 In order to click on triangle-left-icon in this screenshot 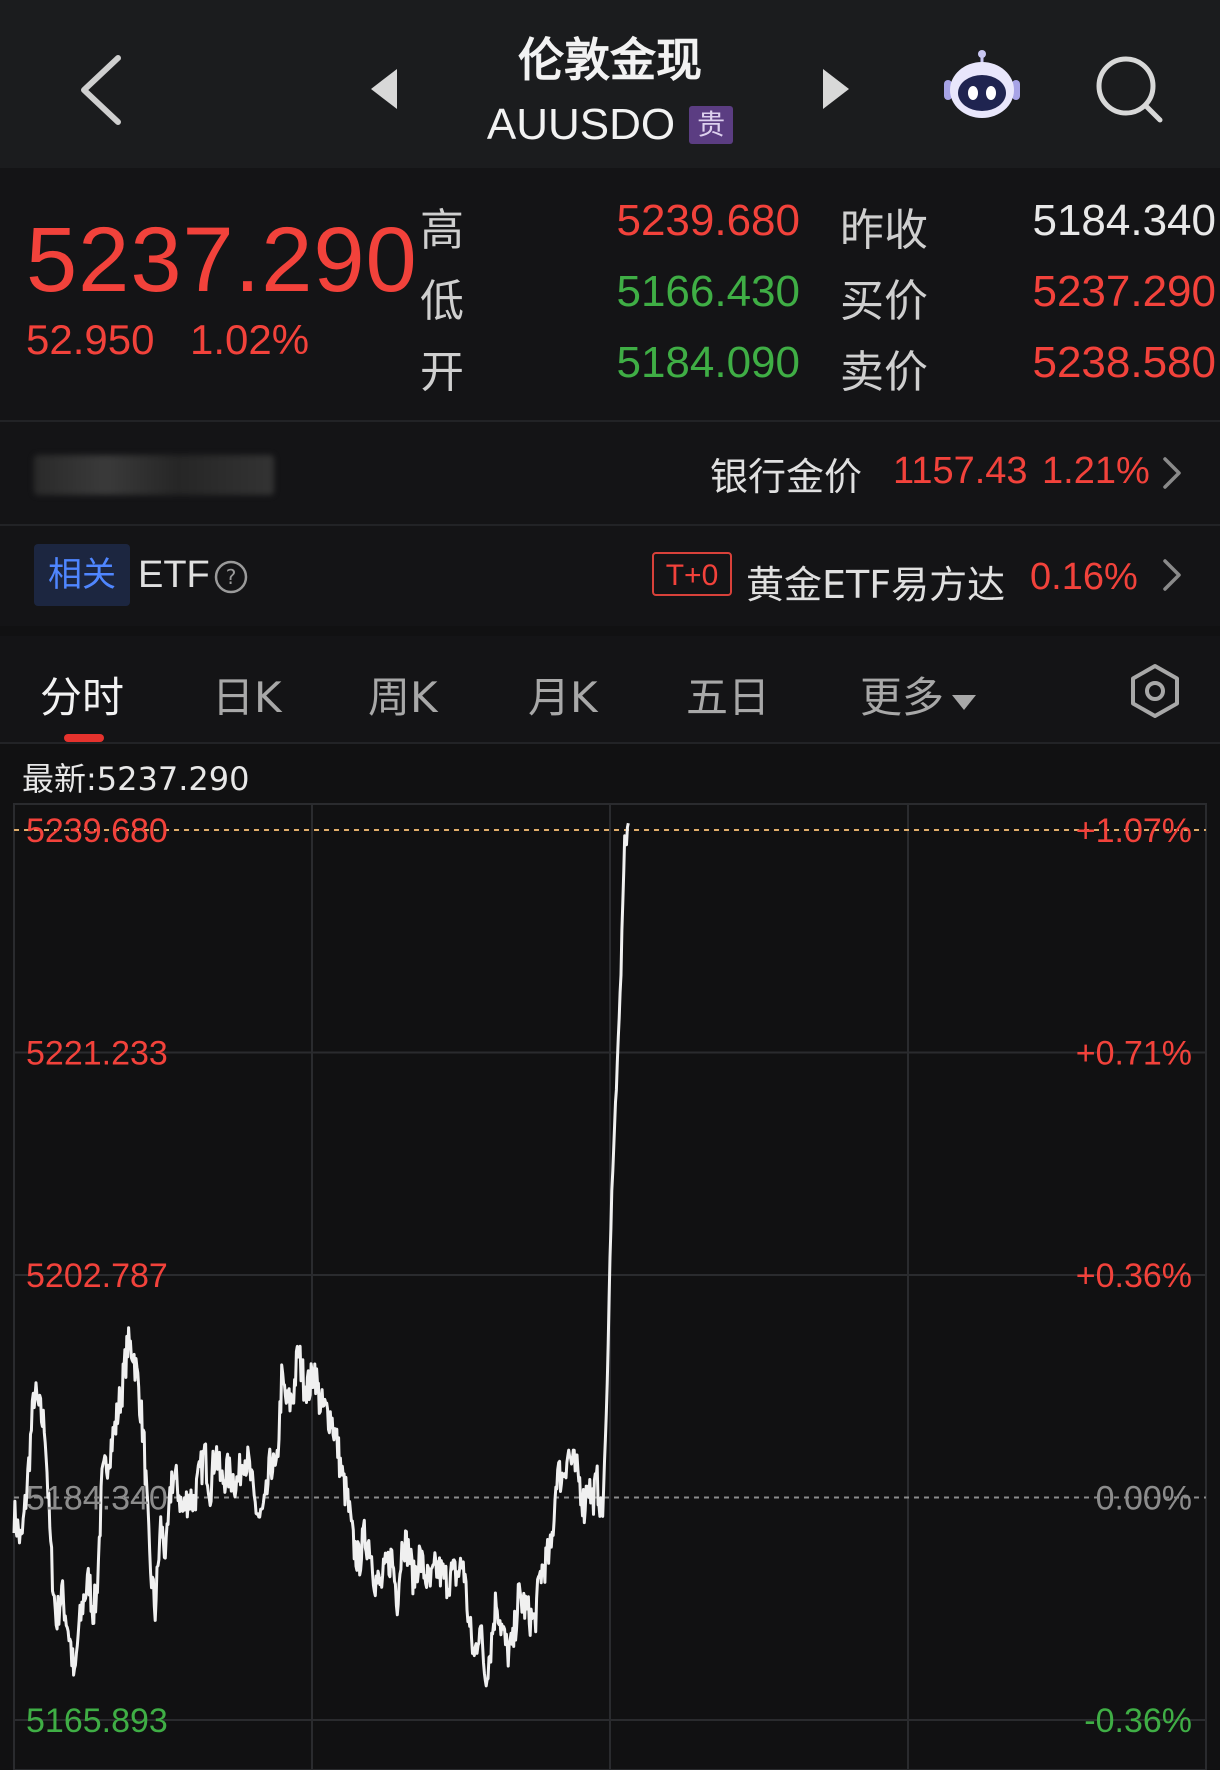, I will do `click(384, 89)`.